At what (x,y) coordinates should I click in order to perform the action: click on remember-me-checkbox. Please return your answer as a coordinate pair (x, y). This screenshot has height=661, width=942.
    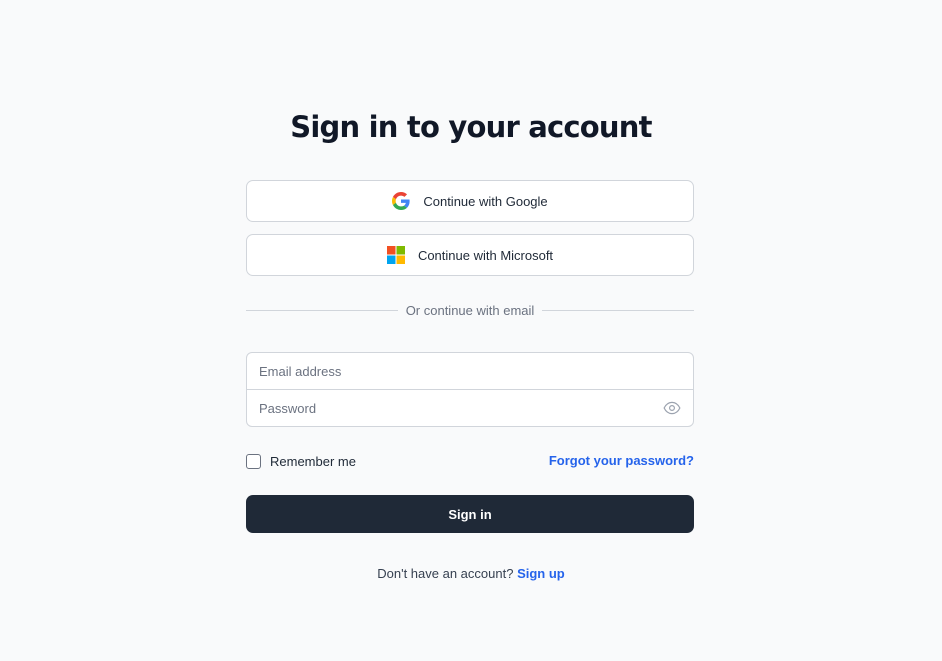
    Looking at the image, I should click on (253, 461).